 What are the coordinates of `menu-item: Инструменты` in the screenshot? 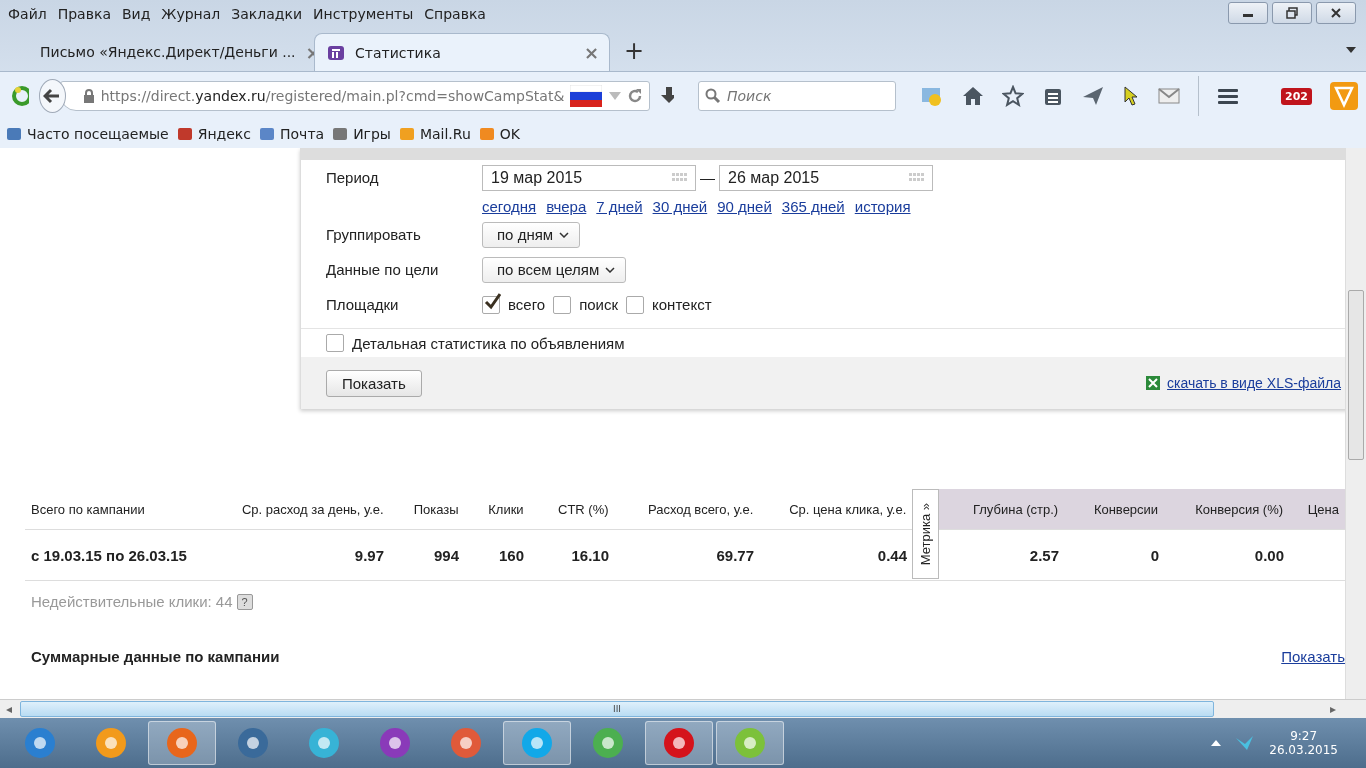 It's located at (368, 13).